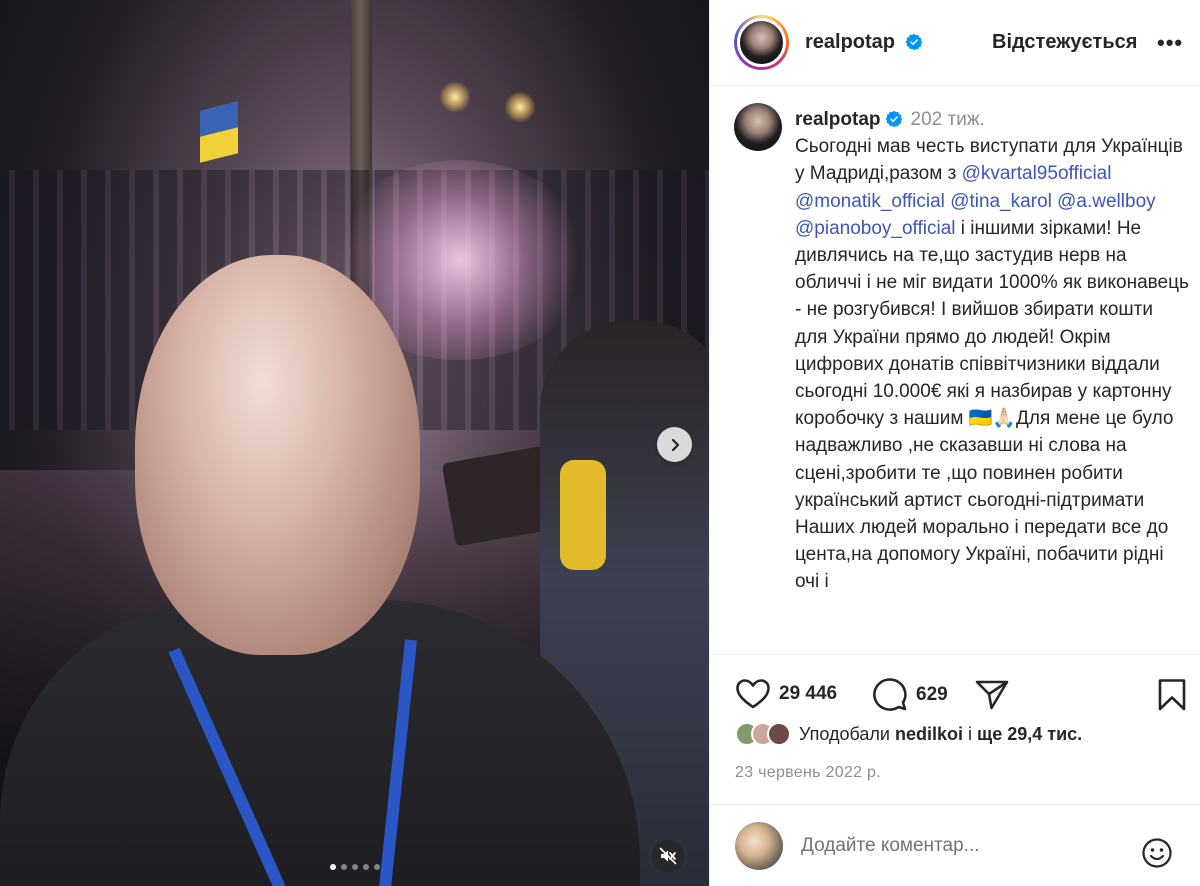 The width and height of the screenshot is (1200, 886). Describe the element at coordinates (932, 695) in the screenshot. I see `comment-count: 629` at that location.